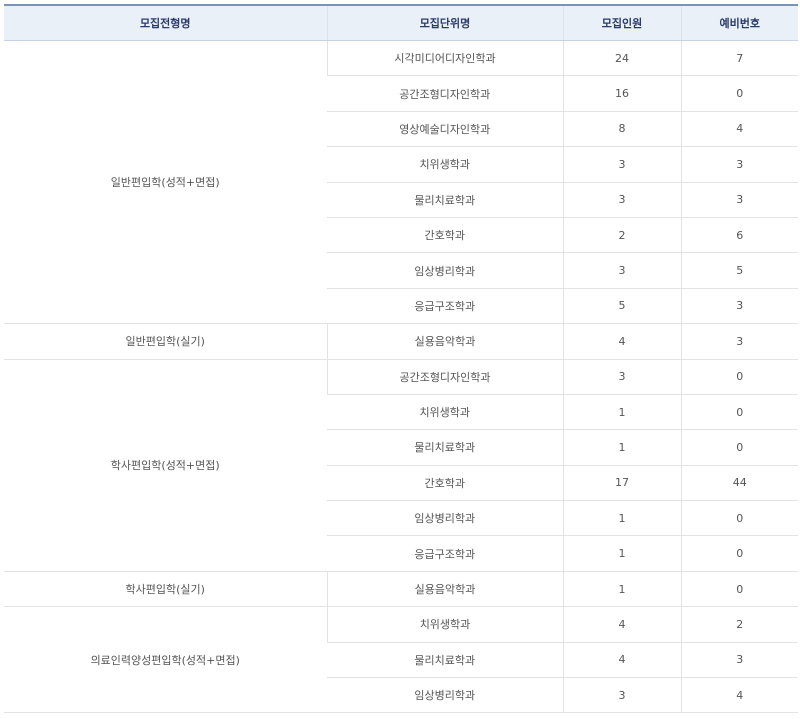 The height and width of the screenshot is (719, 800). What do you see at coordinates (739, 270) in the screenshot?
I see `reserve-number-cell: 5` at bounding box center [739, 270].